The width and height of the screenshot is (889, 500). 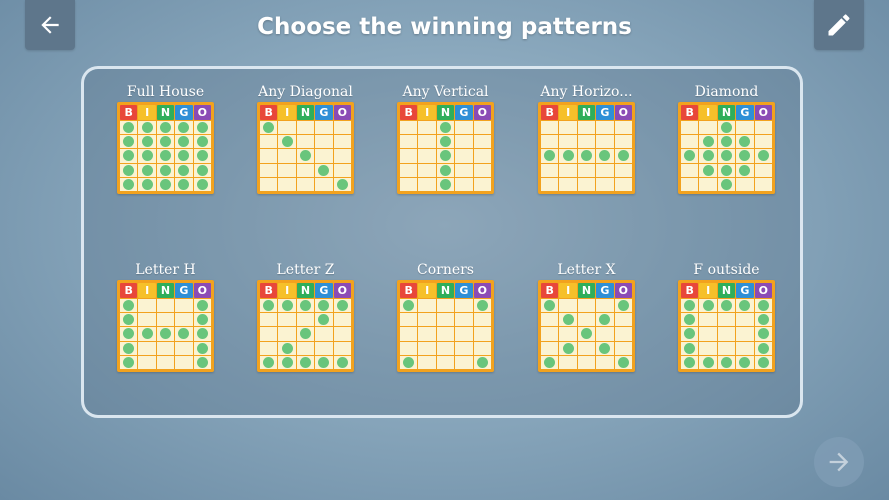 I want to click on pattern-card: Diamond B I N G O, so click(x=726, y=139).